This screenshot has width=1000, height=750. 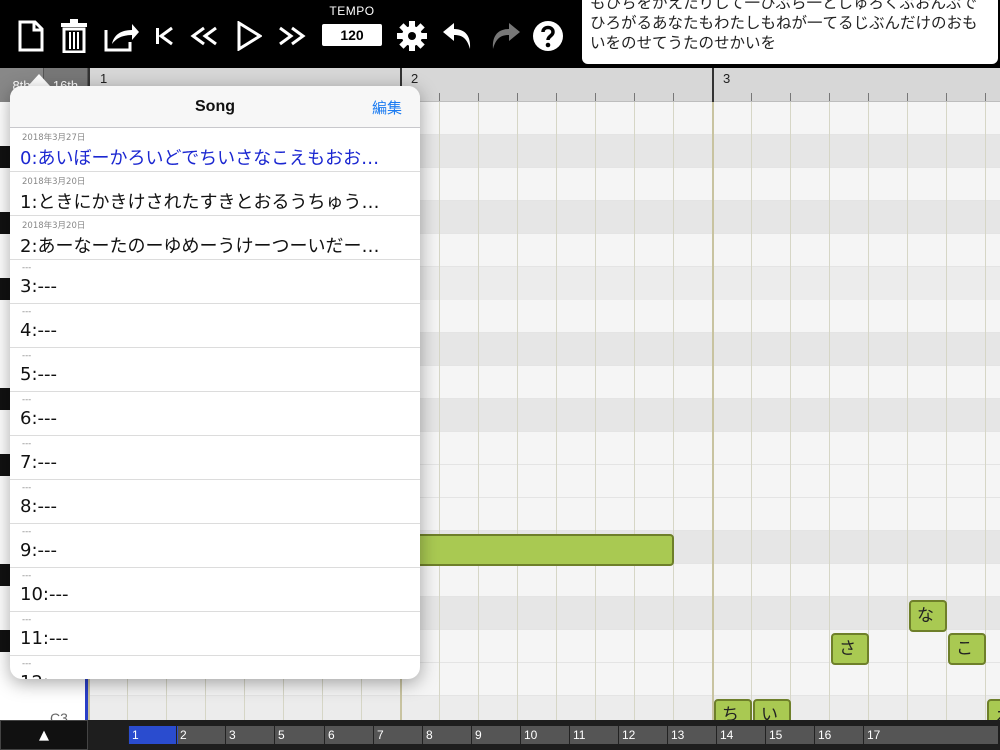 What do you see at coordinates (39, 506) in the screenshot?
I see `song-name: 8:---` at bounding box center [39, 506].